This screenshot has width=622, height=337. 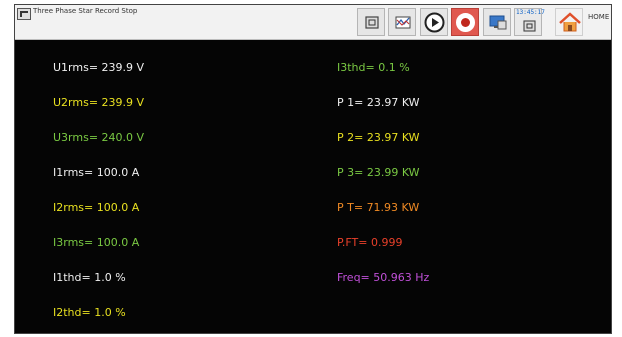 What do you see at coordinates (383, 277) in the screenshot?
I see `reading-right-6: Freq= 50.963 Hz` at bounding box center [383, 277].